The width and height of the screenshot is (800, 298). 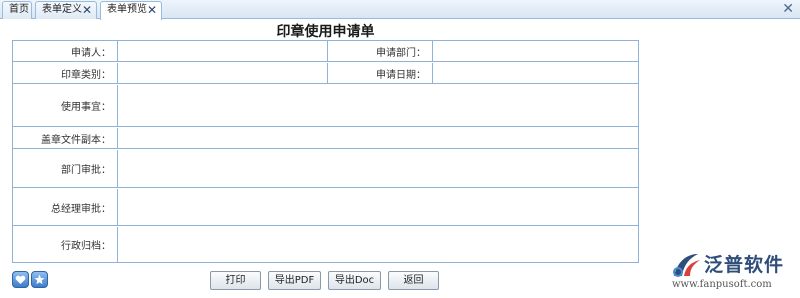 What do you see at coordinates (377, 138) in the screenshot?
I see `stamped-copy-field` at bounding box center [377, 138].